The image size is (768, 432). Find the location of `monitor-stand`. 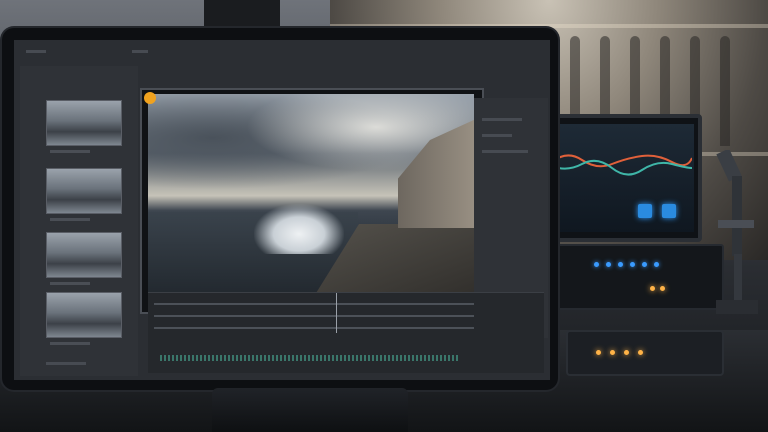

monitor-stand is located at coordinates (310, 410).